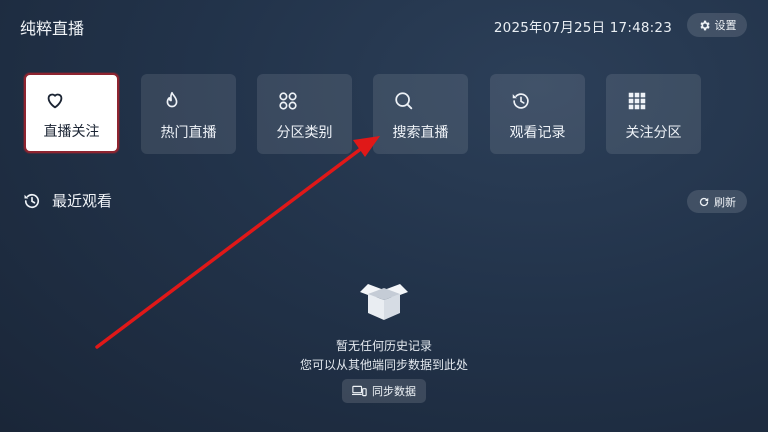  I want to click on tile-search-live: 搜索直播, so click(420, 114).